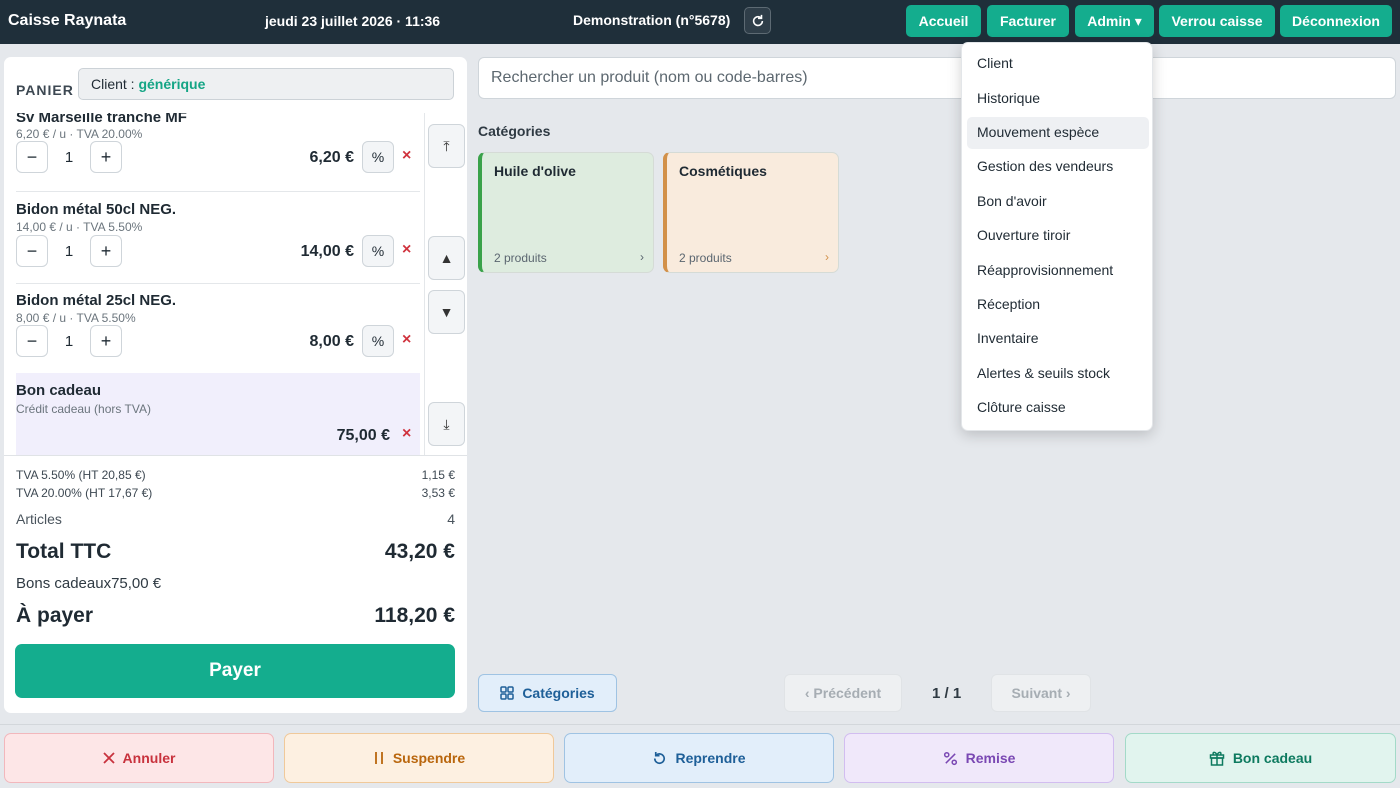  Describe the element at coordinates (235, 616) in the screenshot. I see `to-pay-line: À payer 118,20 €` at that location.